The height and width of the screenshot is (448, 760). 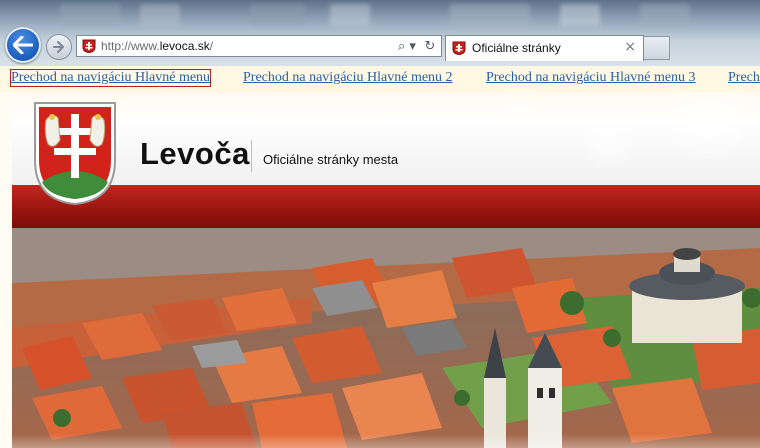 What do you see at coordinates (386, 206) in the screenshot?
I see `header-red-band` at bounding box center [386, 206].